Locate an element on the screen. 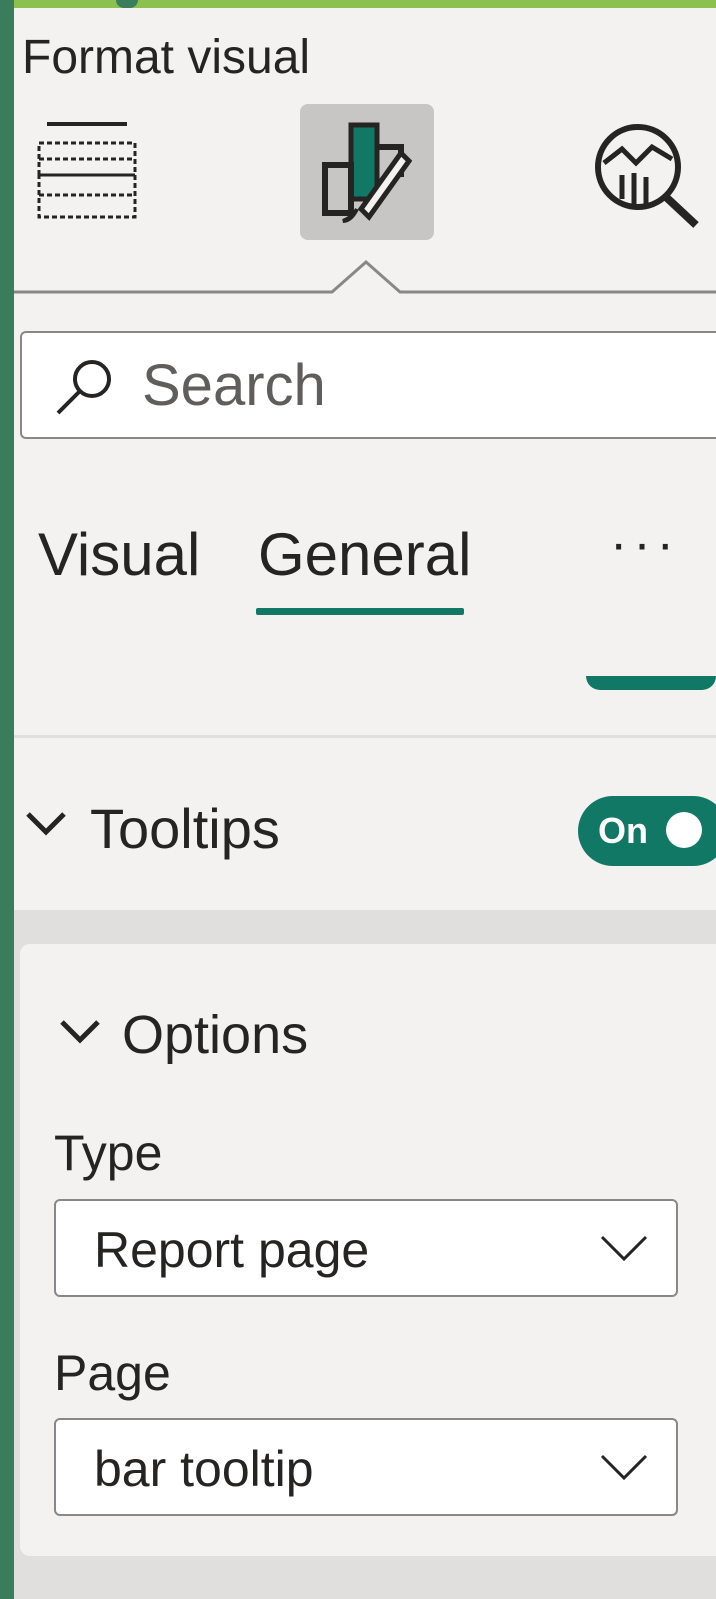 Image resolution: width=716 pixels, height=1599 pixels. search-box is located at coordinates (368, 385).